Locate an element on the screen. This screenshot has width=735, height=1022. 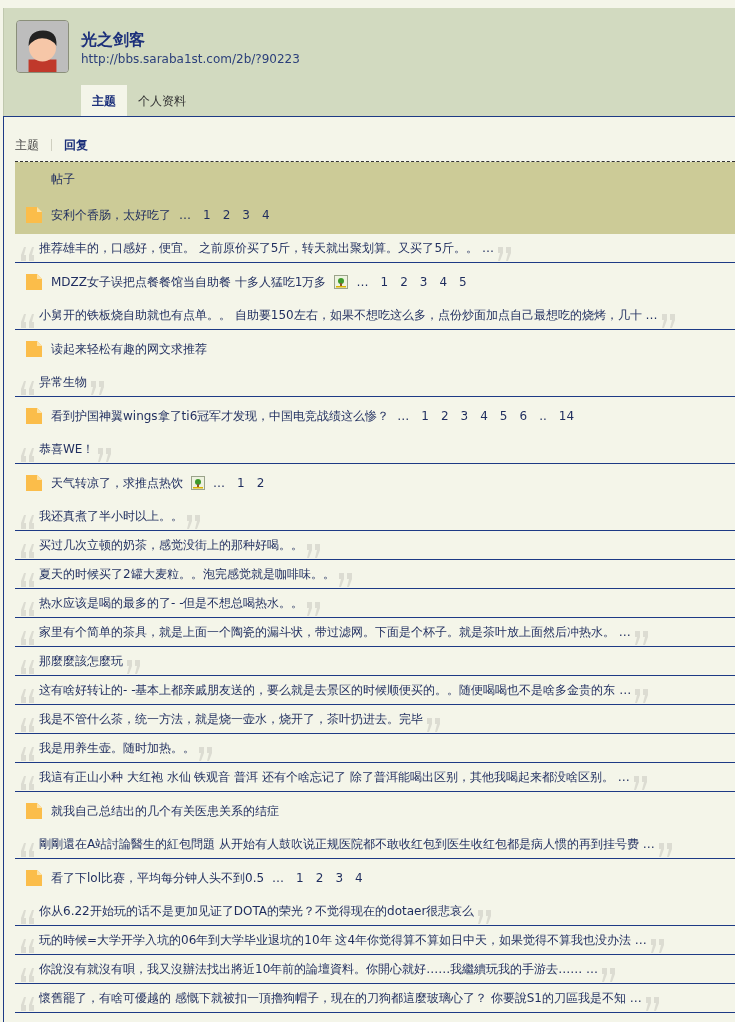
reply-excerpt: 夏天的时候买了2罐大麦粒。。泡完感觉就是咖啡味。。 is located at coordinates (187, 574).